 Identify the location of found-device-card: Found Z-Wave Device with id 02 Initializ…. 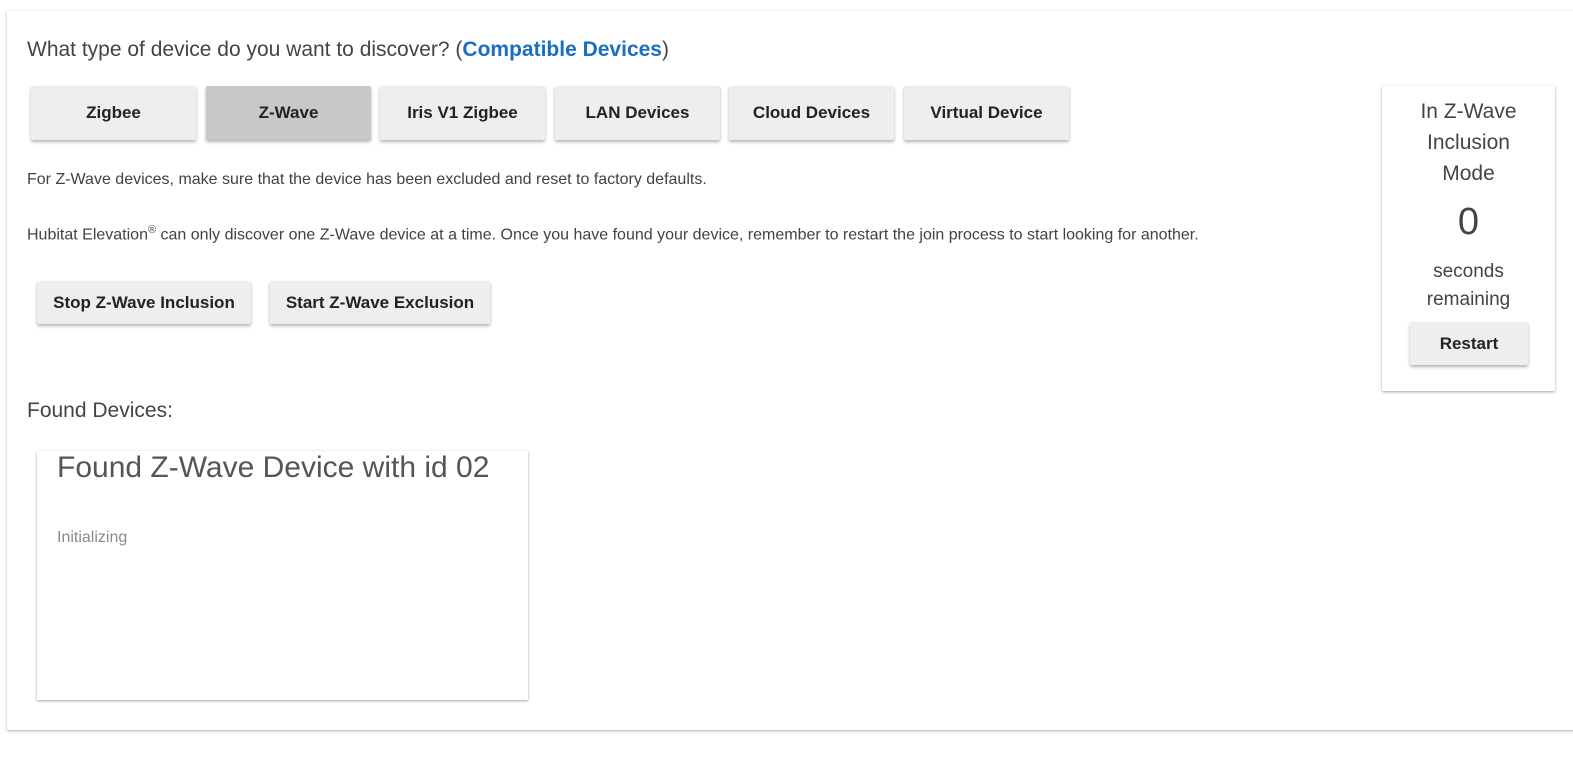
(282, 575).